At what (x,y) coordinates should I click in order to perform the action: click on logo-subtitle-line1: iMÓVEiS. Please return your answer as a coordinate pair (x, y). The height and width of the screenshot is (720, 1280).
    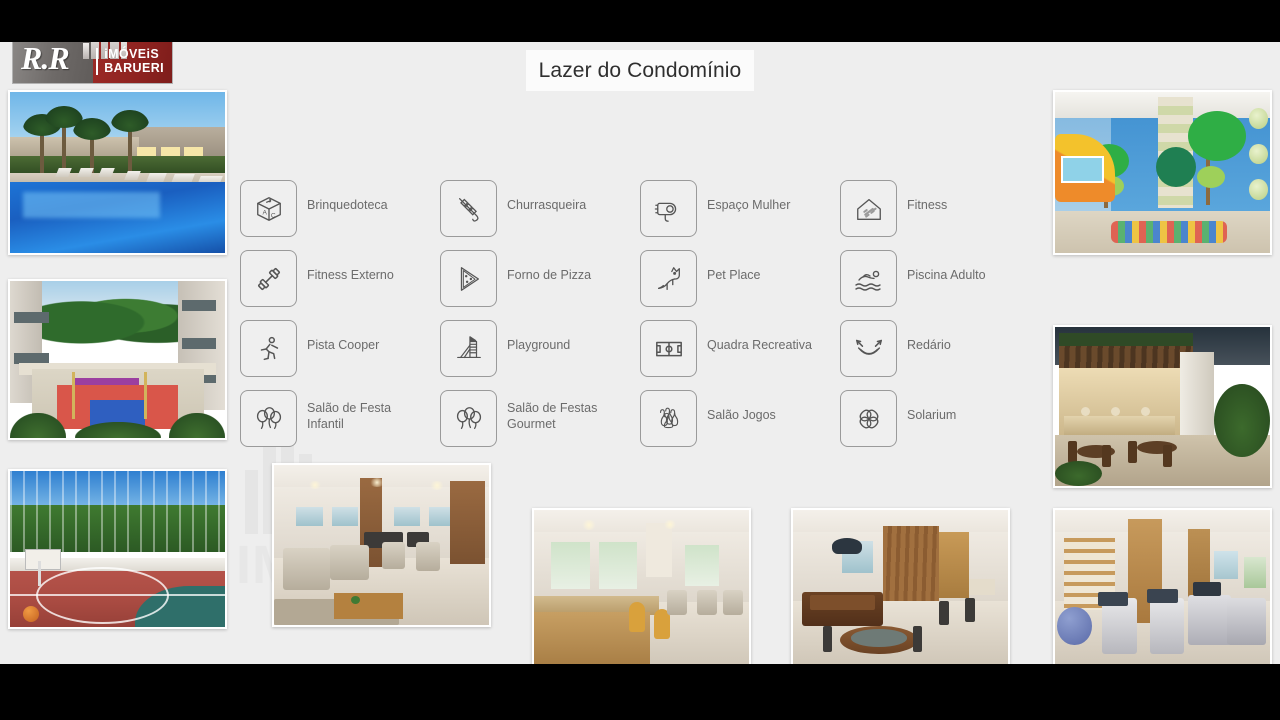
    Looking at the image, I should click on (132, 54).